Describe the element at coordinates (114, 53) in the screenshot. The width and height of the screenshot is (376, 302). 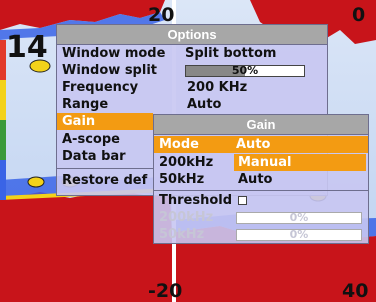
I see `window-mode-label: Window mode` at that location.